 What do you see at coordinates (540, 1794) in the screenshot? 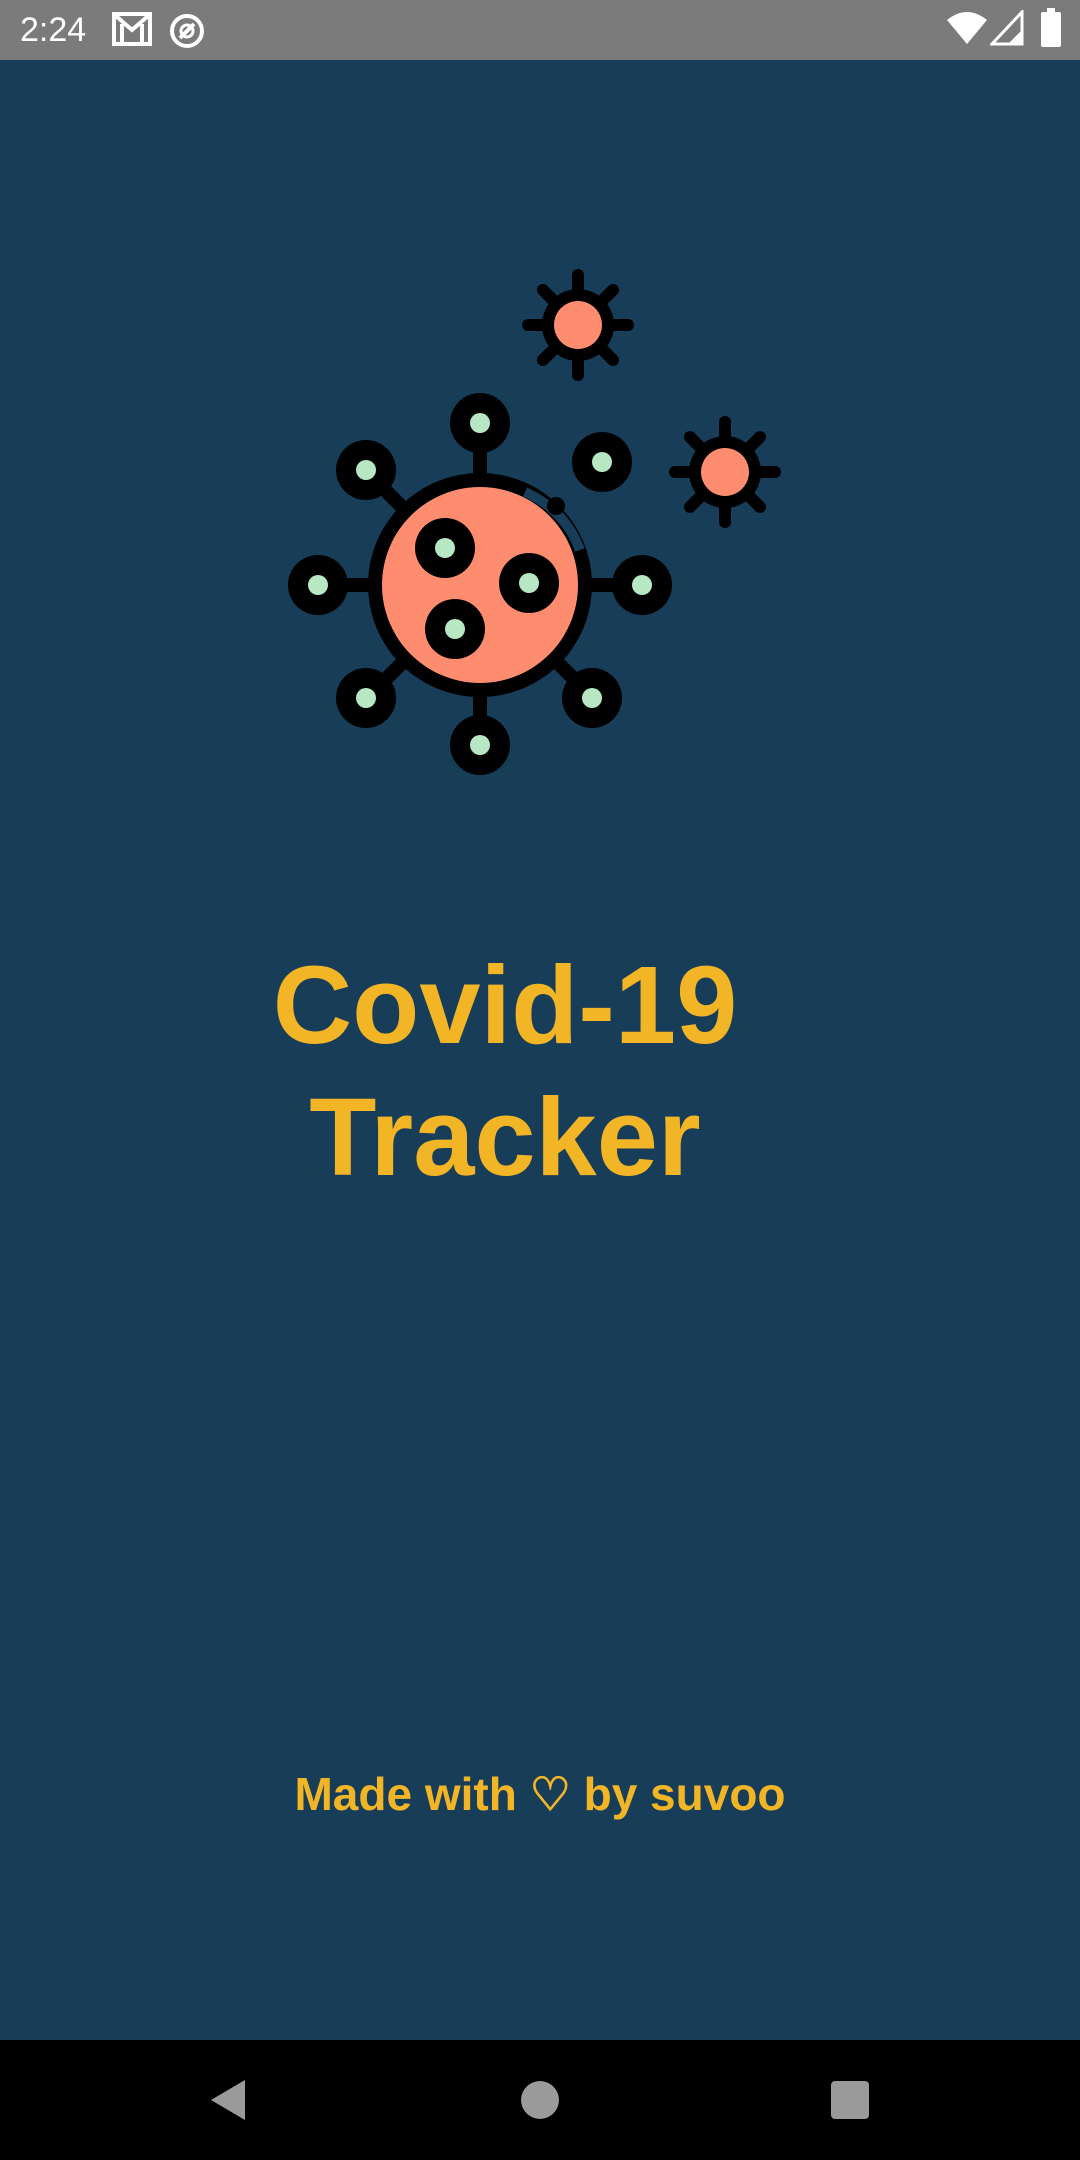
I see `credit-text: Made with ♡ by suvoo` at bounding box center [540, 1794].